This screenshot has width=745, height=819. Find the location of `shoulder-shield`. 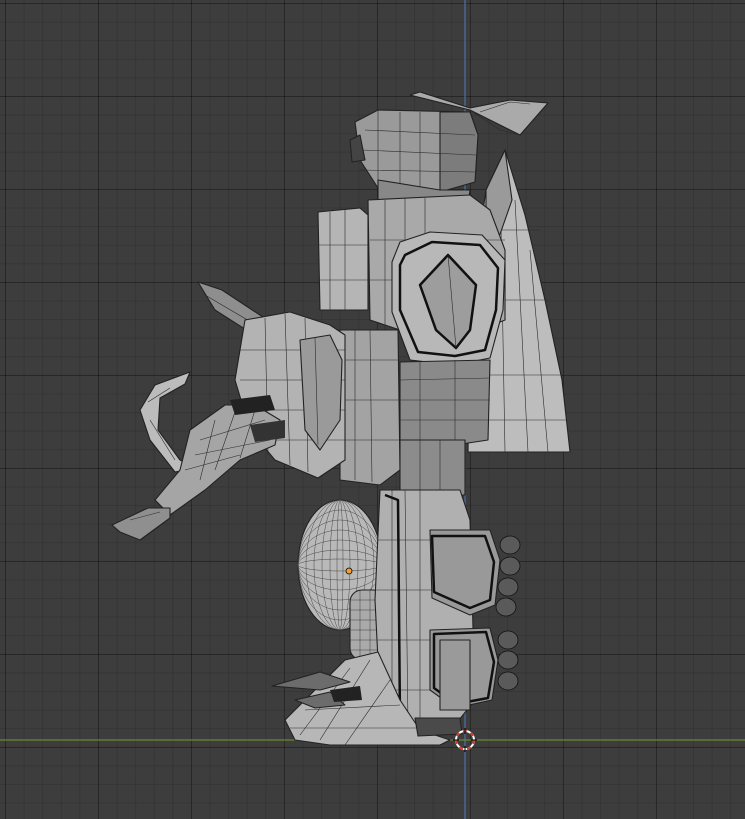

shoulder-shield is located at coordinates (448, 338).